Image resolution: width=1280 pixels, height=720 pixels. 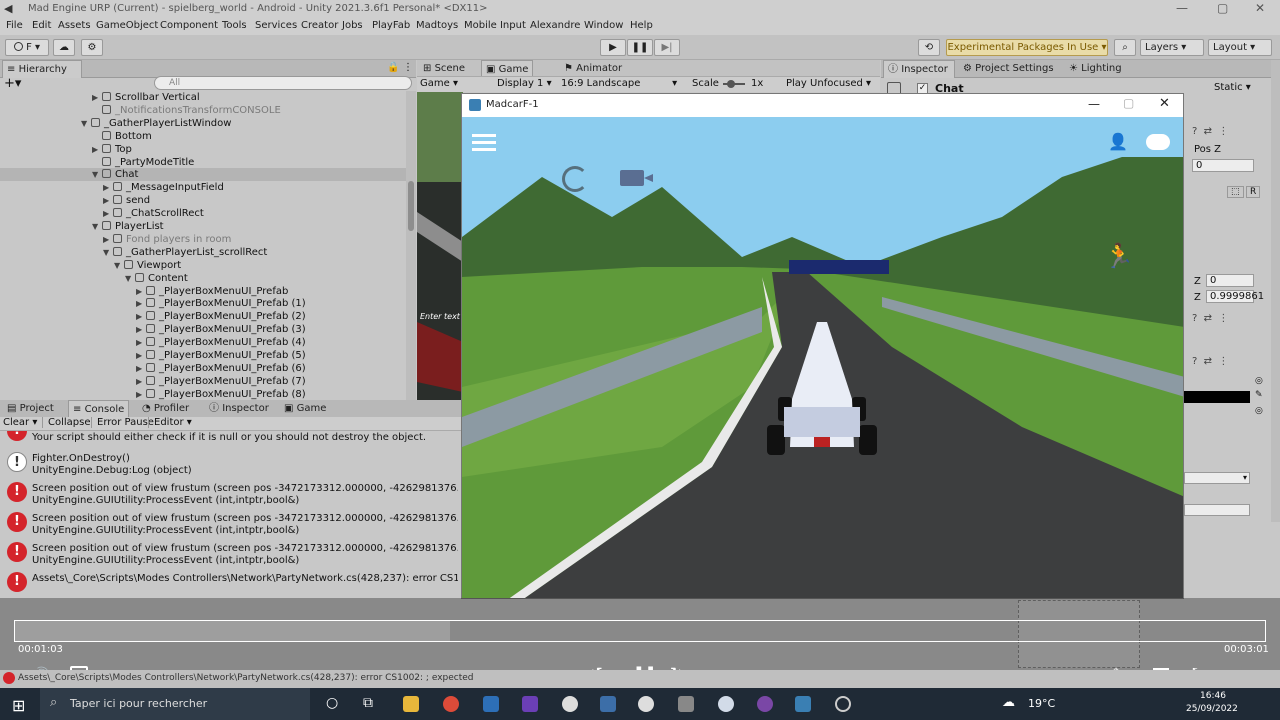 I want to click on calculator-icon, so click(x=686, y=704).